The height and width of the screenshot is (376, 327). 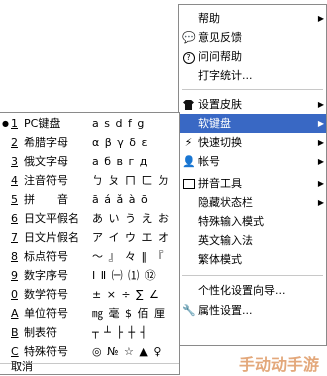 I want to click on menu-item-ask-help: ? 问问帮助, so click(x=252, y=56).